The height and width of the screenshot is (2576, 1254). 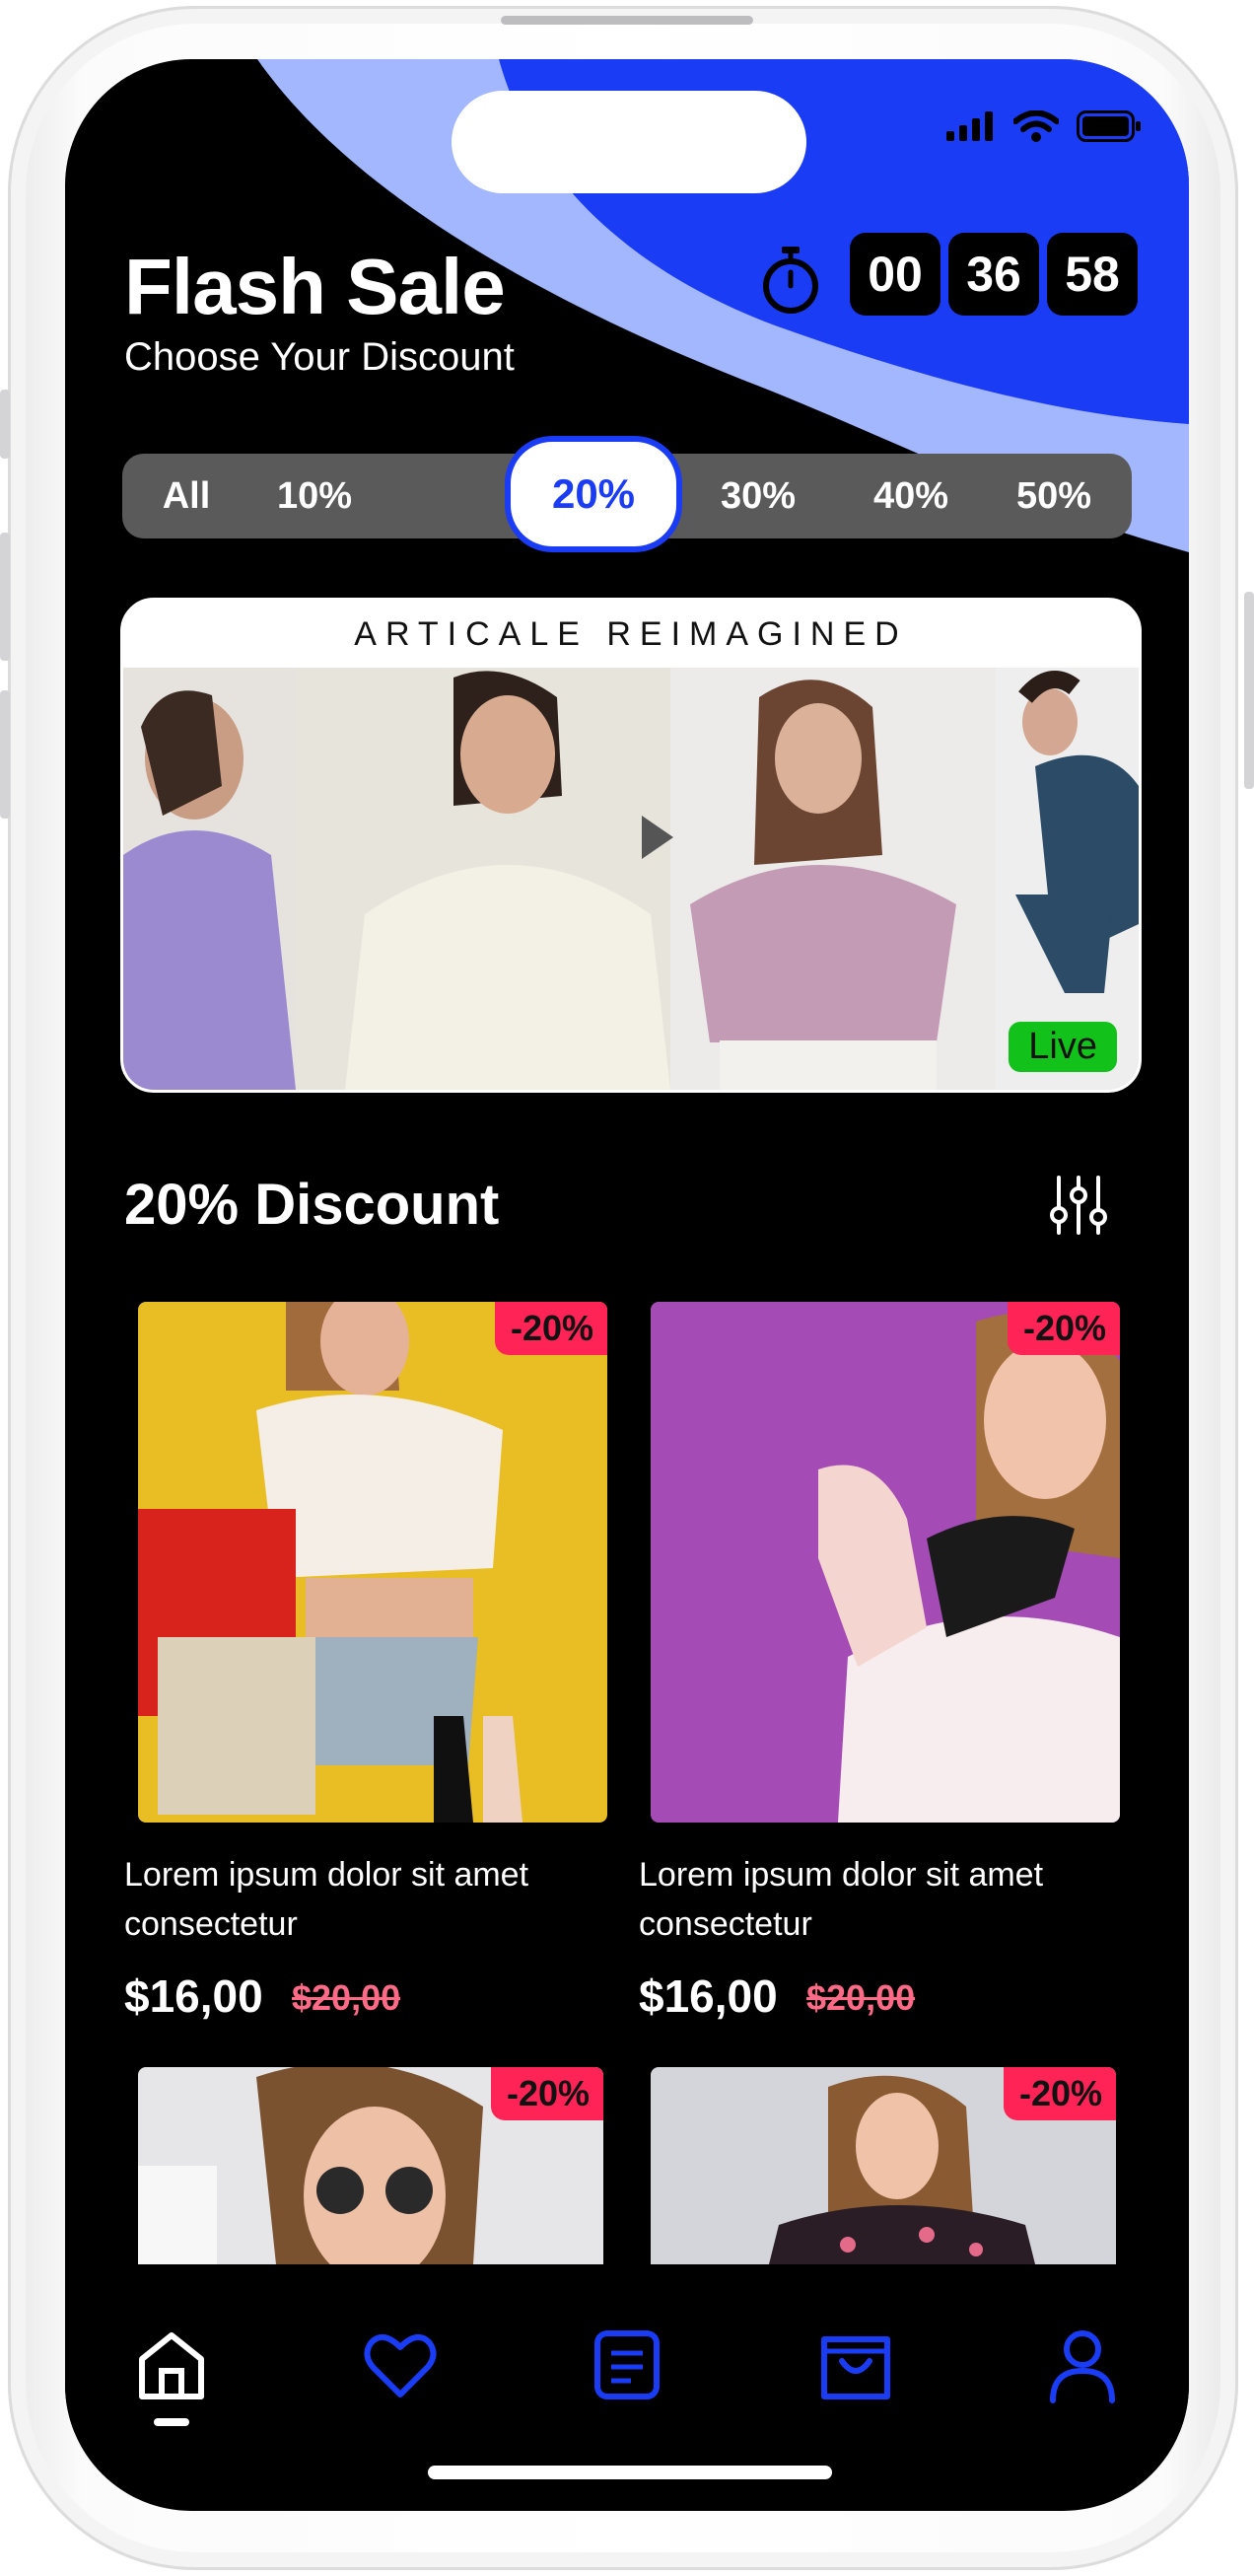 I want to click on battery-icon, so click(x=1109, y=126).